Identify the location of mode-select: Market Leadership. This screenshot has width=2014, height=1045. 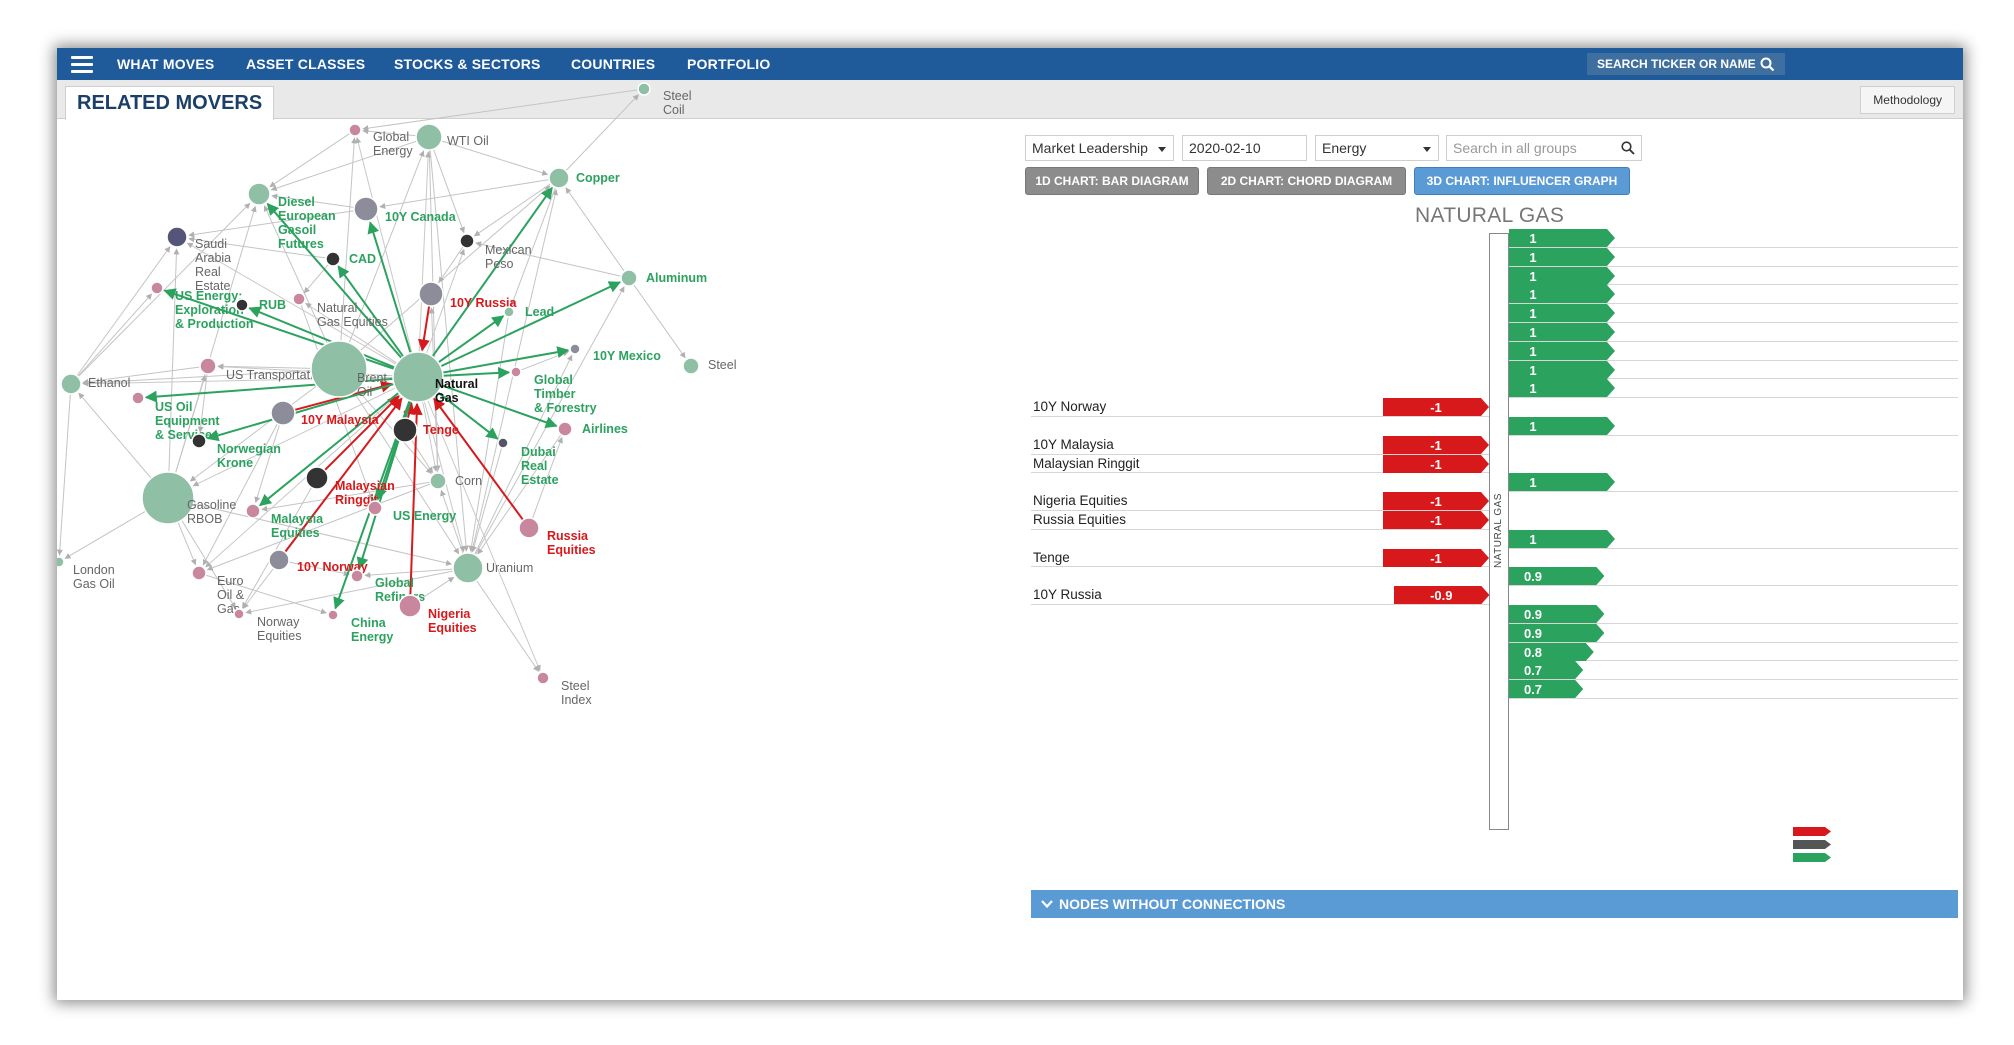
(1099, 148).